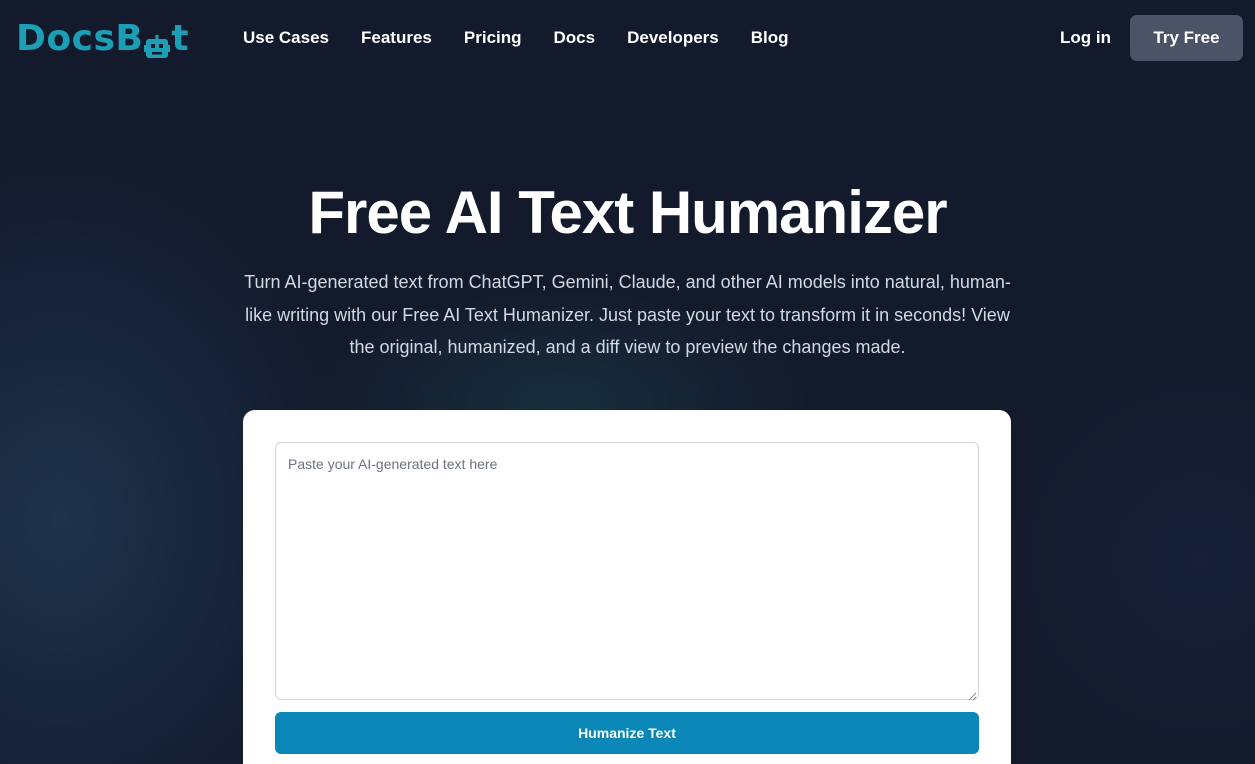 The width and height of the screenshot is (1255, 764). I want to click on nav-blog: Blog, so click(770, 38).